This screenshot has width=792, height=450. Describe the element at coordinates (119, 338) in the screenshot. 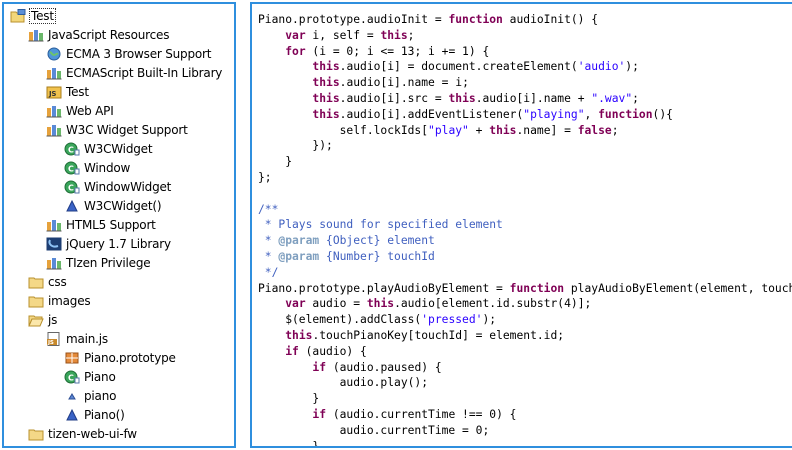

I see `tree-item: JS main.js` at that location.